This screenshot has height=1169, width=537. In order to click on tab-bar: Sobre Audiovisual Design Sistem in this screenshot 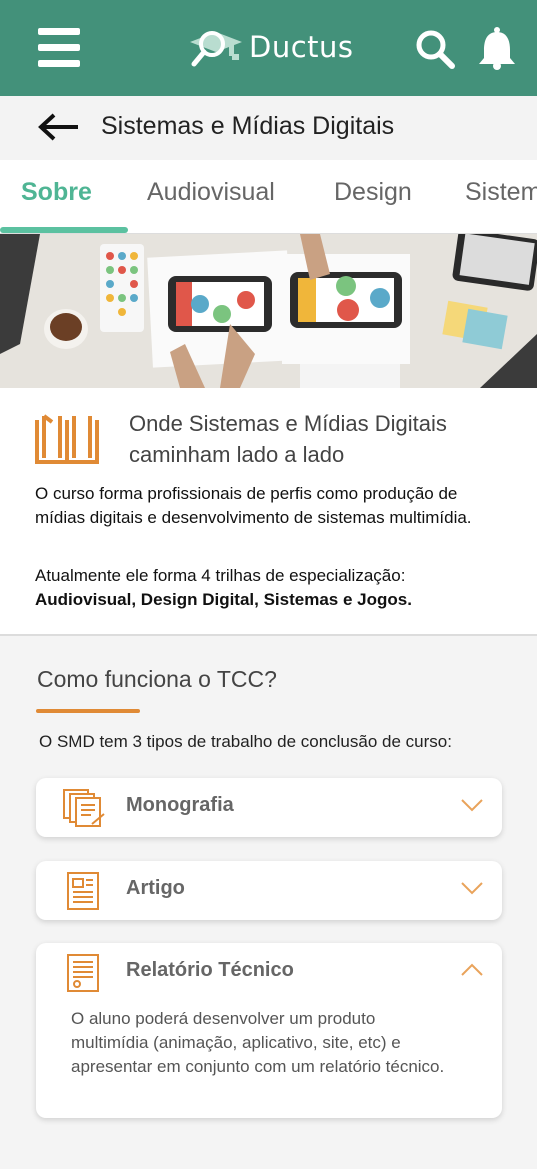, I will do `click(268, 197)`.